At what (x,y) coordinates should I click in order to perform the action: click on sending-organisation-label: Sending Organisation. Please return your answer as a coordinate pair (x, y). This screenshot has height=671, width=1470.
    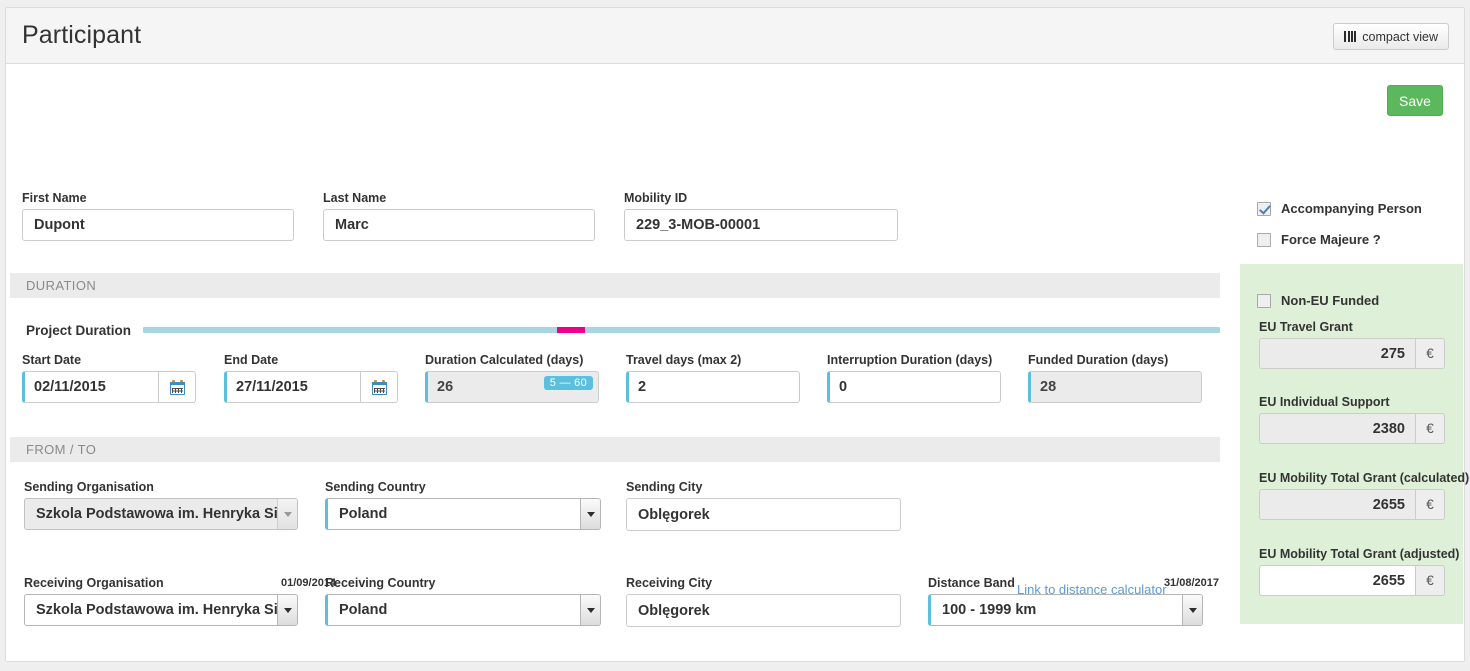
    Looking at the image, I should click on (89, 487).